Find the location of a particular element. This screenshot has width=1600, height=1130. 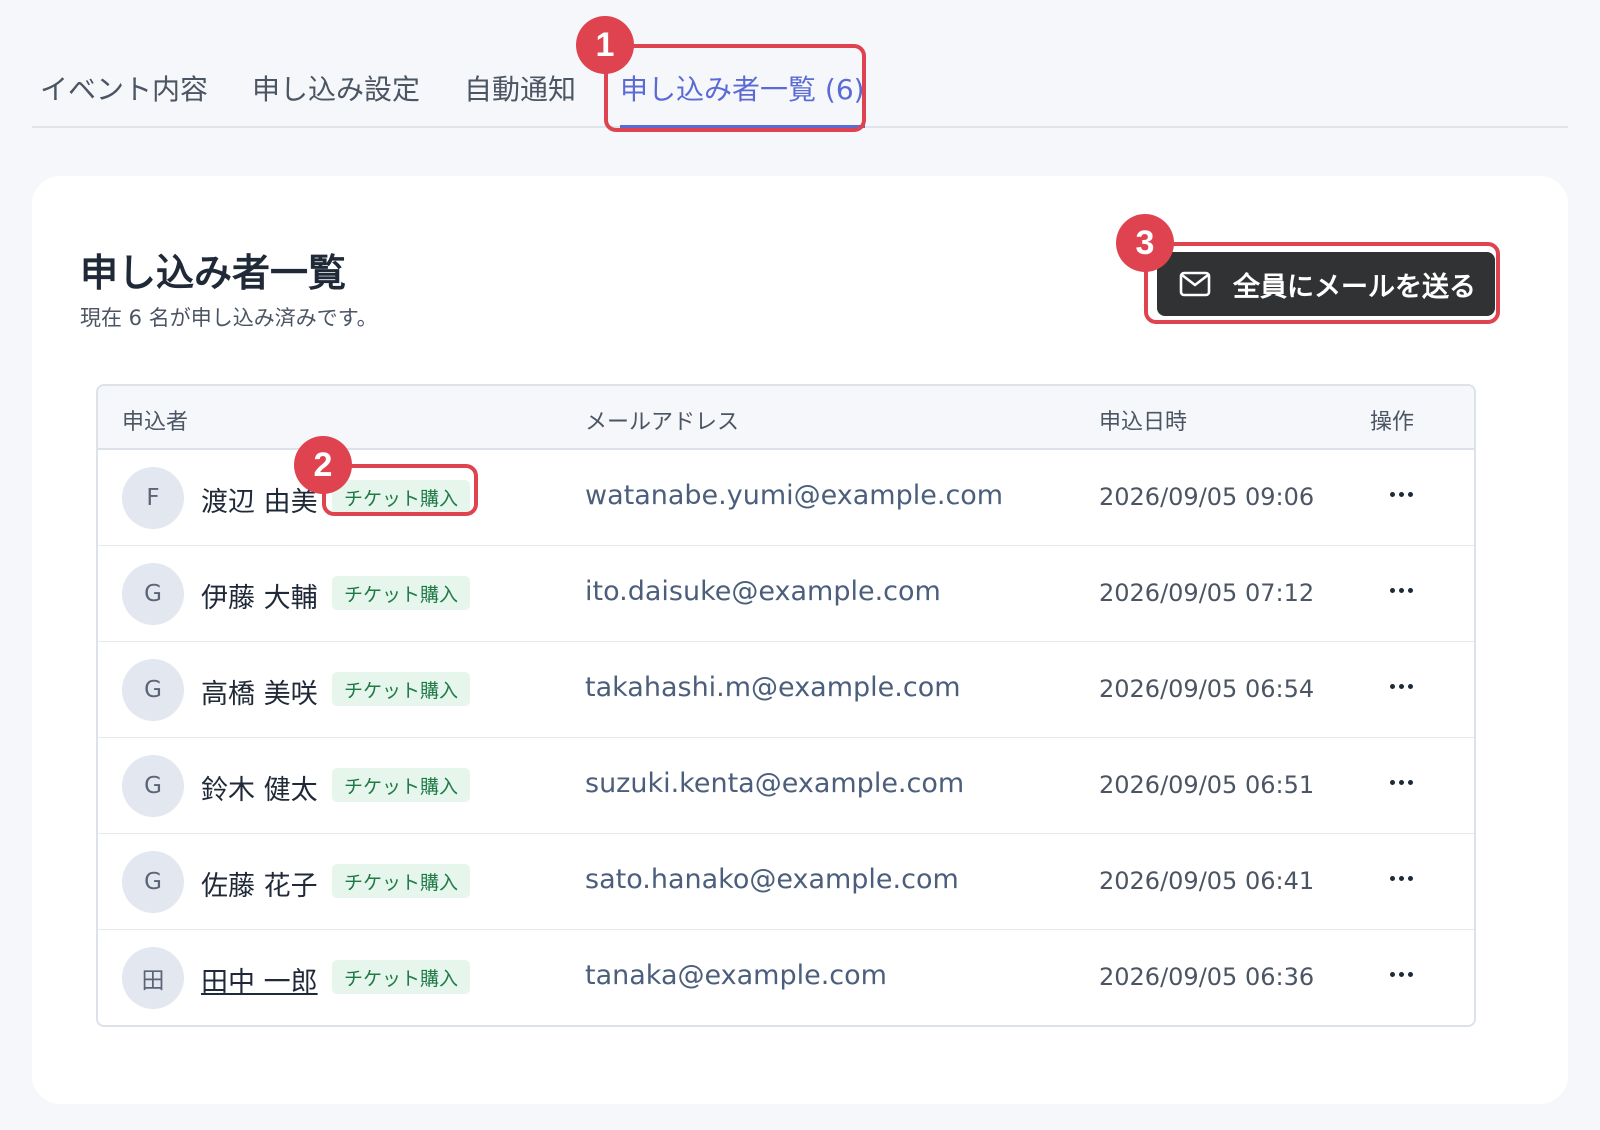

card-subtitle: 現在 6 名が申し込み済みです。 is located at coordinates (229, 318).